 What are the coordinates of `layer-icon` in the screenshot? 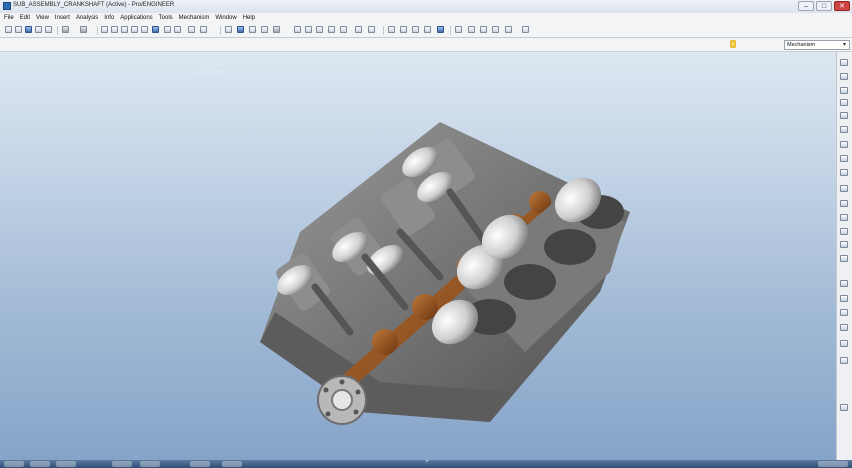 It's located at (191, 29).